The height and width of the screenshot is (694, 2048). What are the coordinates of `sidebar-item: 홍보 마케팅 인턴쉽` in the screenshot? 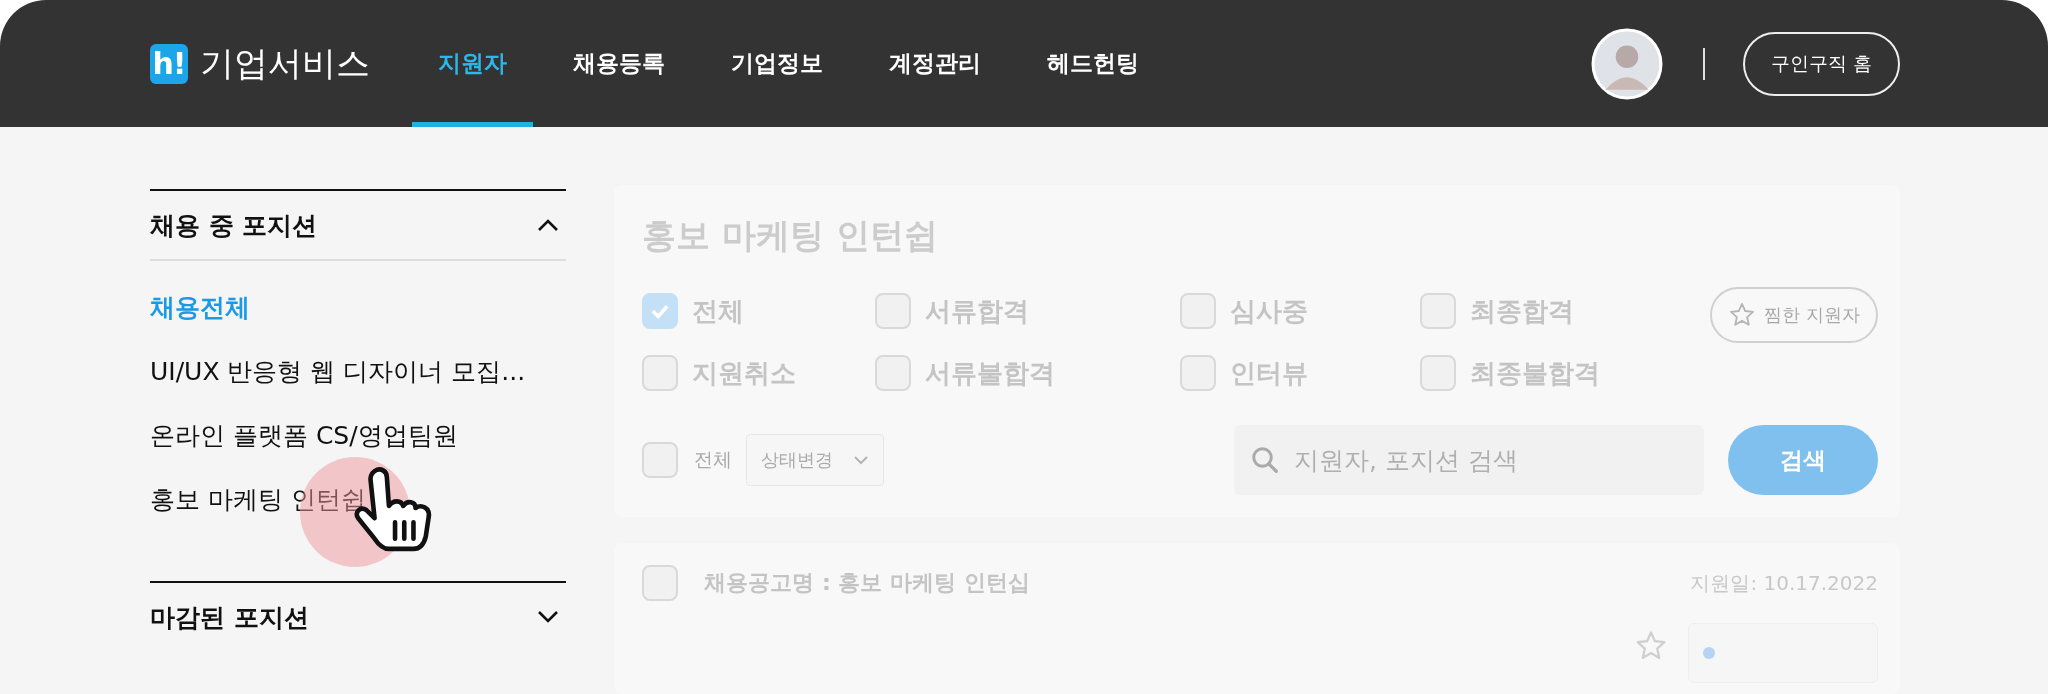 It's located at (358, 499).